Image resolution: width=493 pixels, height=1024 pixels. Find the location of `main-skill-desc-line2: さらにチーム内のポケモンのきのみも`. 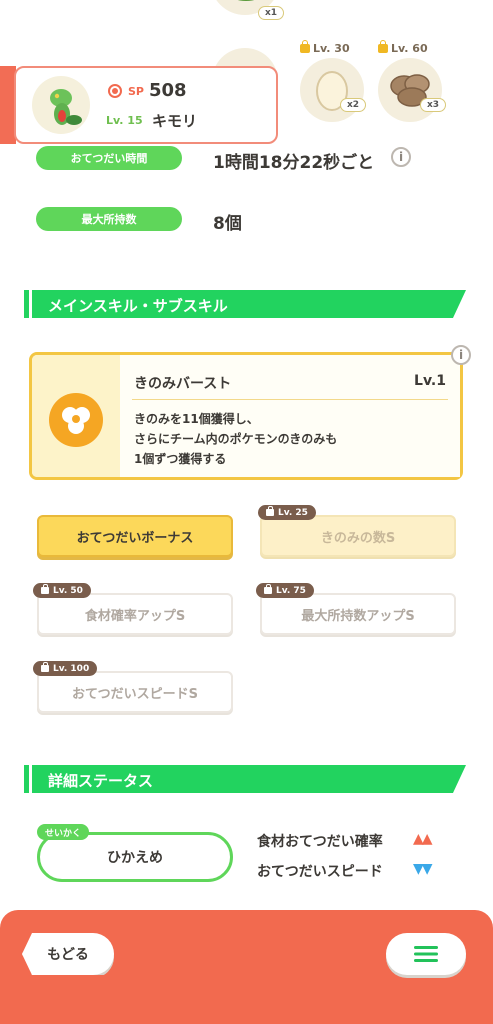

main-skill-desc-line2: さらにチーム内のポケモンのきのみも is located at coordinates (236, 439).